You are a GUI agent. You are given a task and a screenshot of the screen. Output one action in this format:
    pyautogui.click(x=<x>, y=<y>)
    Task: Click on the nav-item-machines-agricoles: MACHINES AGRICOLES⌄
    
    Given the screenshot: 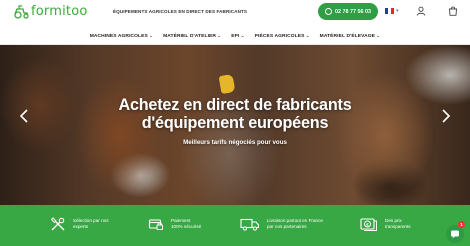 What is the action you would take?
    pyautogui.click(x=121, y=36)
    